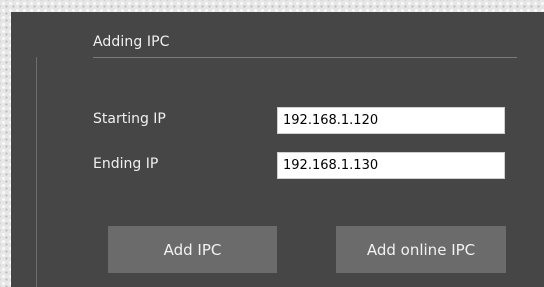  What do you see at coordinates (305, 57) in the screenshot?
I see `title-divider` at bounding box center [305, 57].